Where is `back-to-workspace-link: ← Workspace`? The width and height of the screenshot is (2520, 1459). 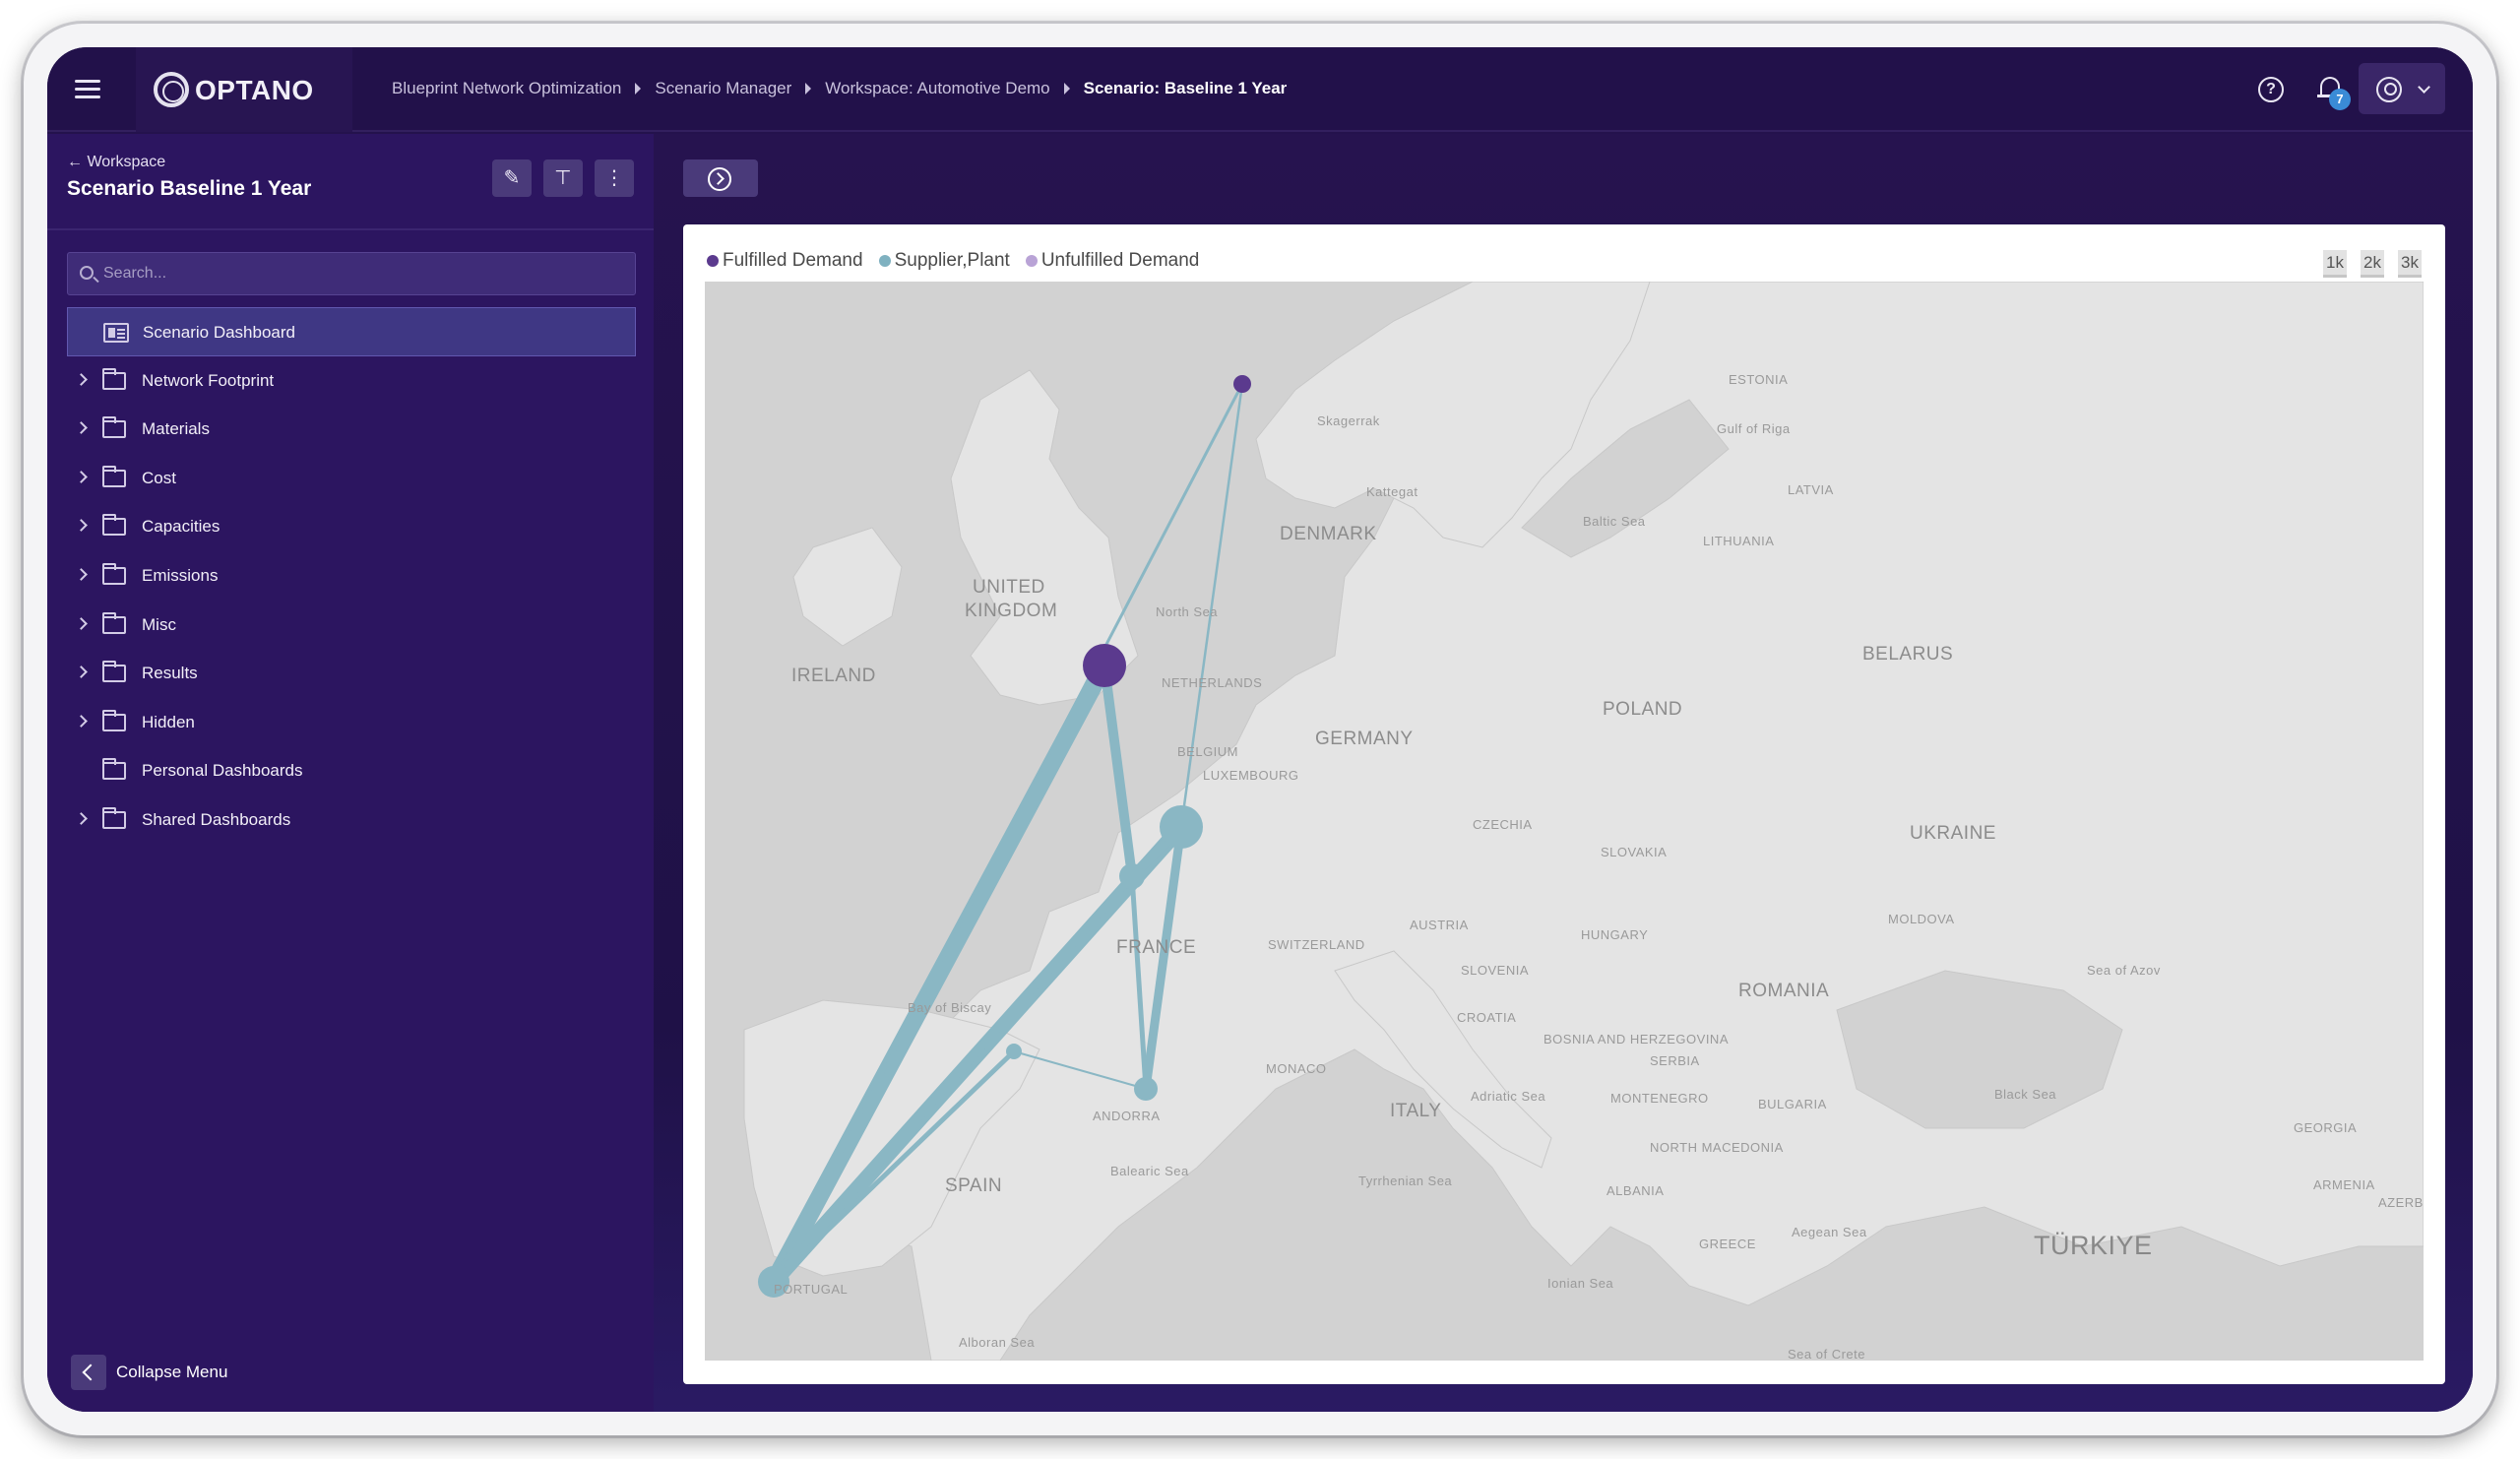
back-to-workspace-link: ← Workspace is located at coordinates (116, 162).